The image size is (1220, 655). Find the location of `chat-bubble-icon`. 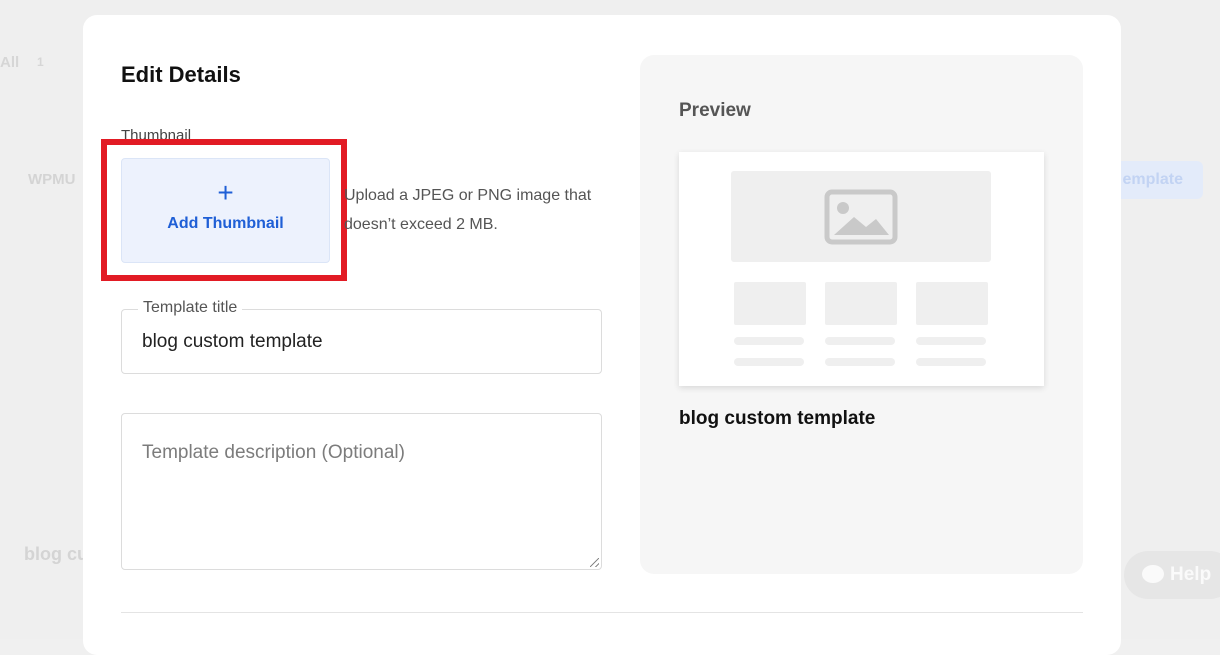

chat-bubble-icon is located at coordinates (1153, 574).